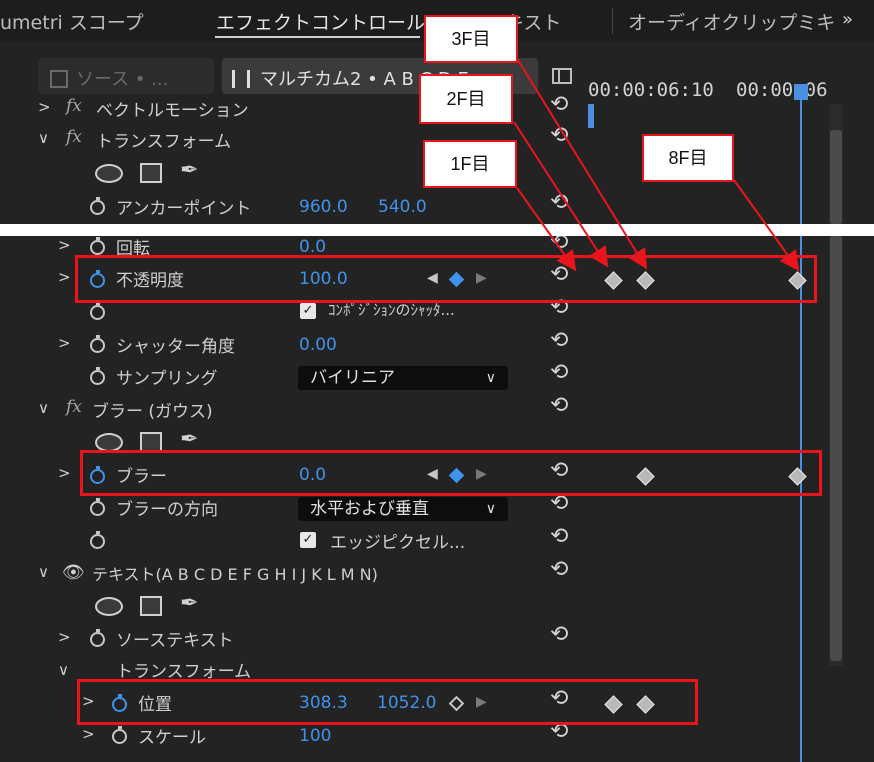 Image resolution: width=874 pixels, height=762 pixels. Describe the element at coordinates (164, 142) in the screenshot. I see `transform-label: トランスフォーム` at that location.